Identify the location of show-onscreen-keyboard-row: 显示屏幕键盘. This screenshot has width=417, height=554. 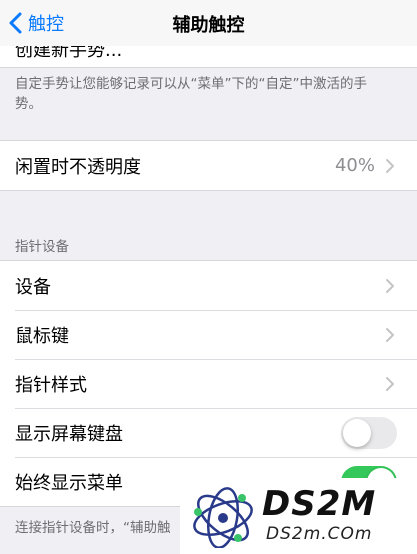
(208, 432).